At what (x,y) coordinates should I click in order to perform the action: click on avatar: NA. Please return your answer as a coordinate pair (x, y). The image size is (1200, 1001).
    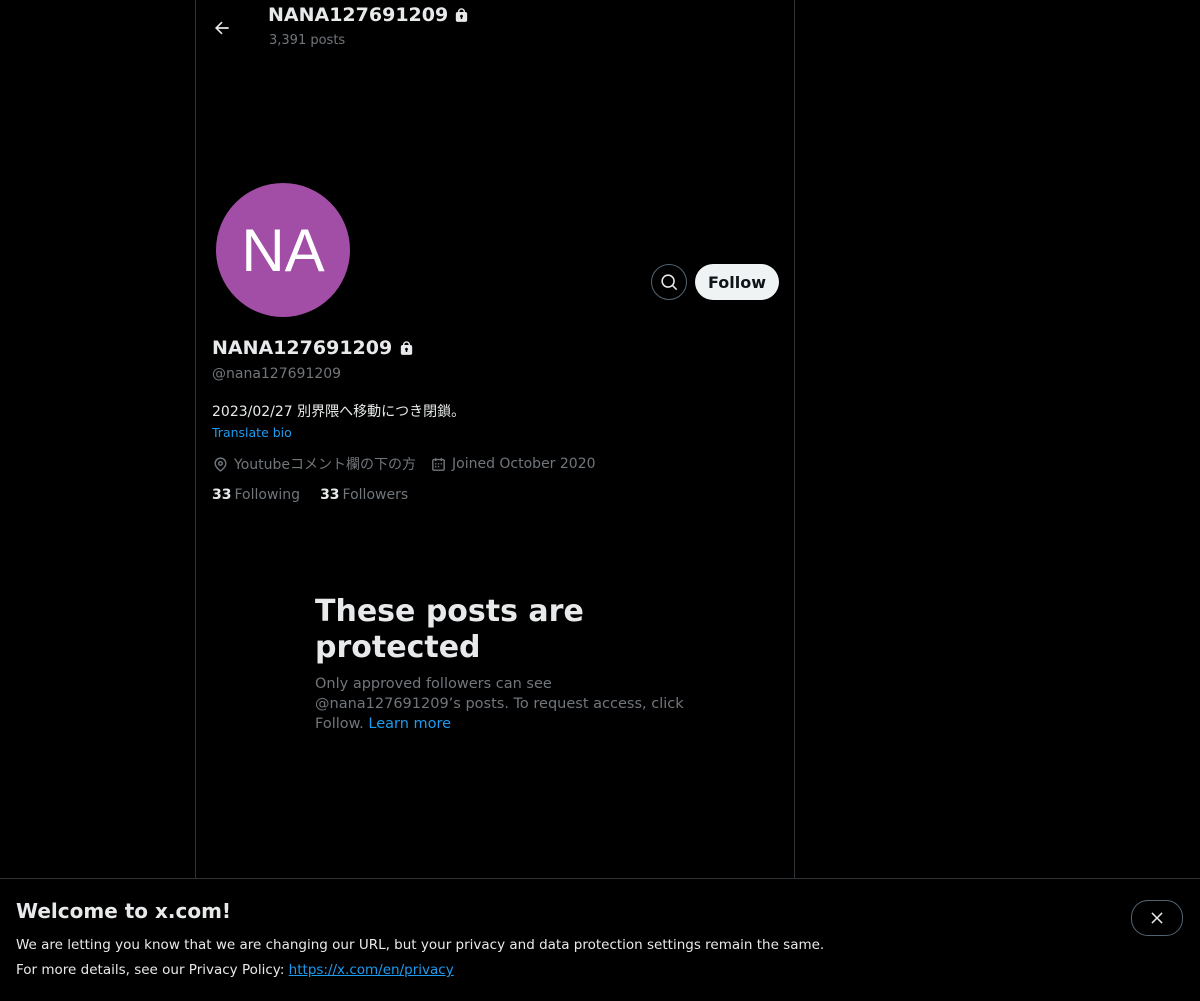
    Looking at the image, I should click on (283, 250).